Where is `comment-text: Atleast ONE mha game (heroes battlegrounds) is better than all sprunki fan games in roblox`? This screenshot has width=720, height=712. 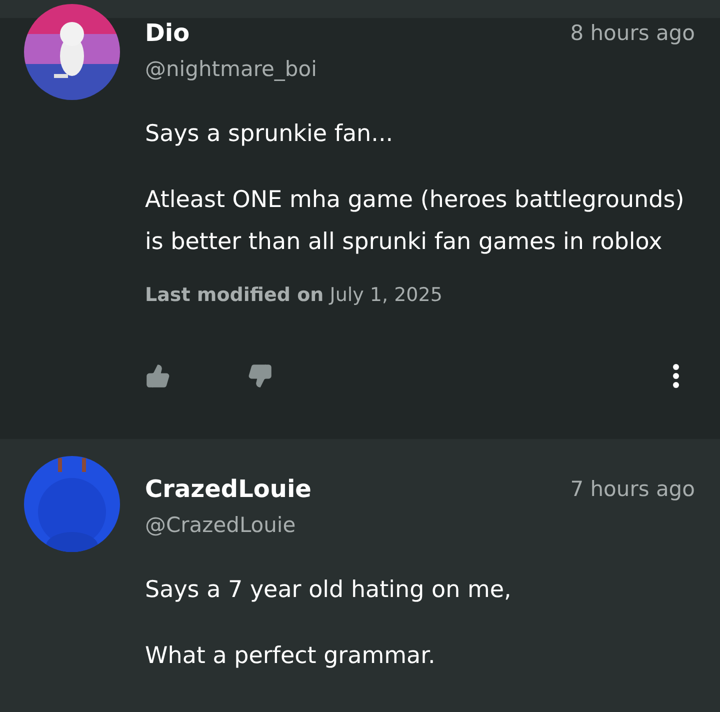 comment-text: Atleast ONE mha game (heroes battlegrounds) is better than all sprunki fan games in roblox is located at coordinates (415, 221).